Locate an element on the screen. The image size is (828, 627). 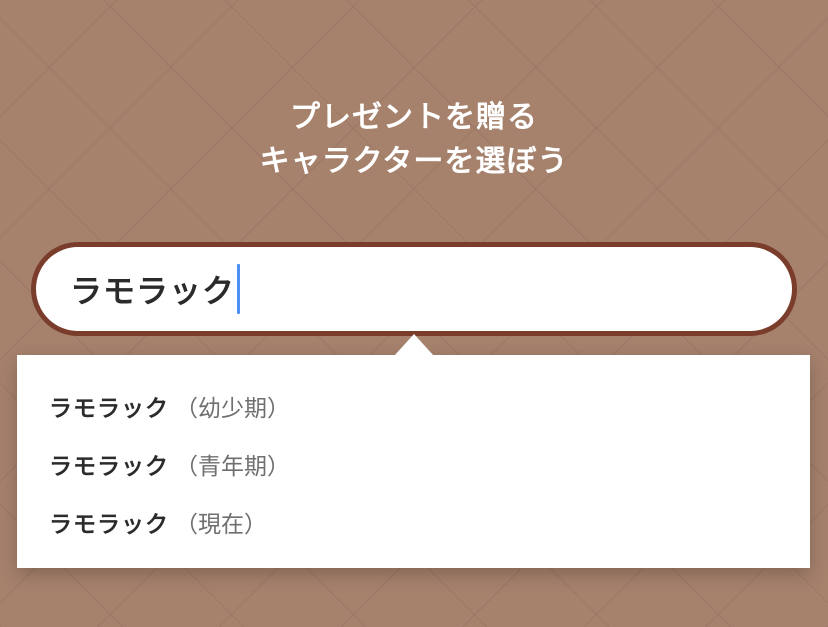
suggestion-item-present: ラモラック （現在） is located at coordinates (413, 522).